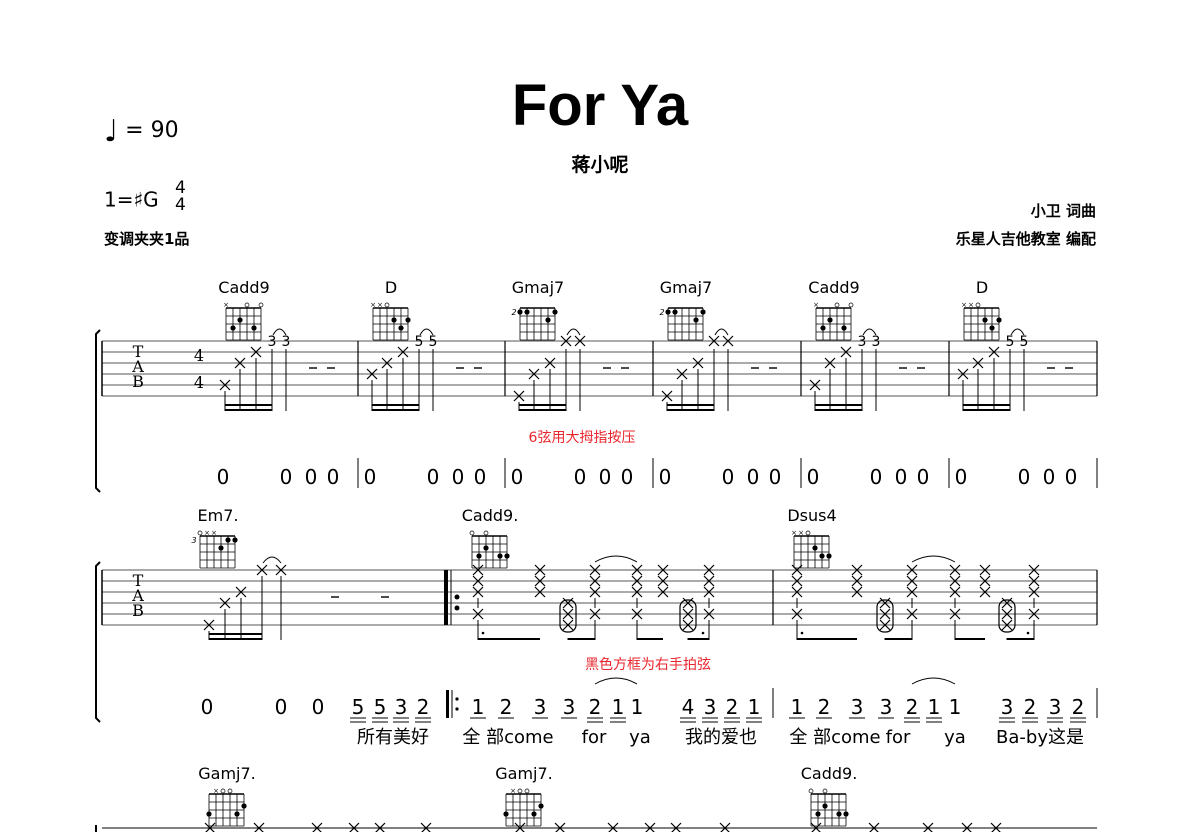  What do you see at coordinates (193, 540) in the screenshot?
I see `fret-position-label: 3` at bounding box center [193, 540].